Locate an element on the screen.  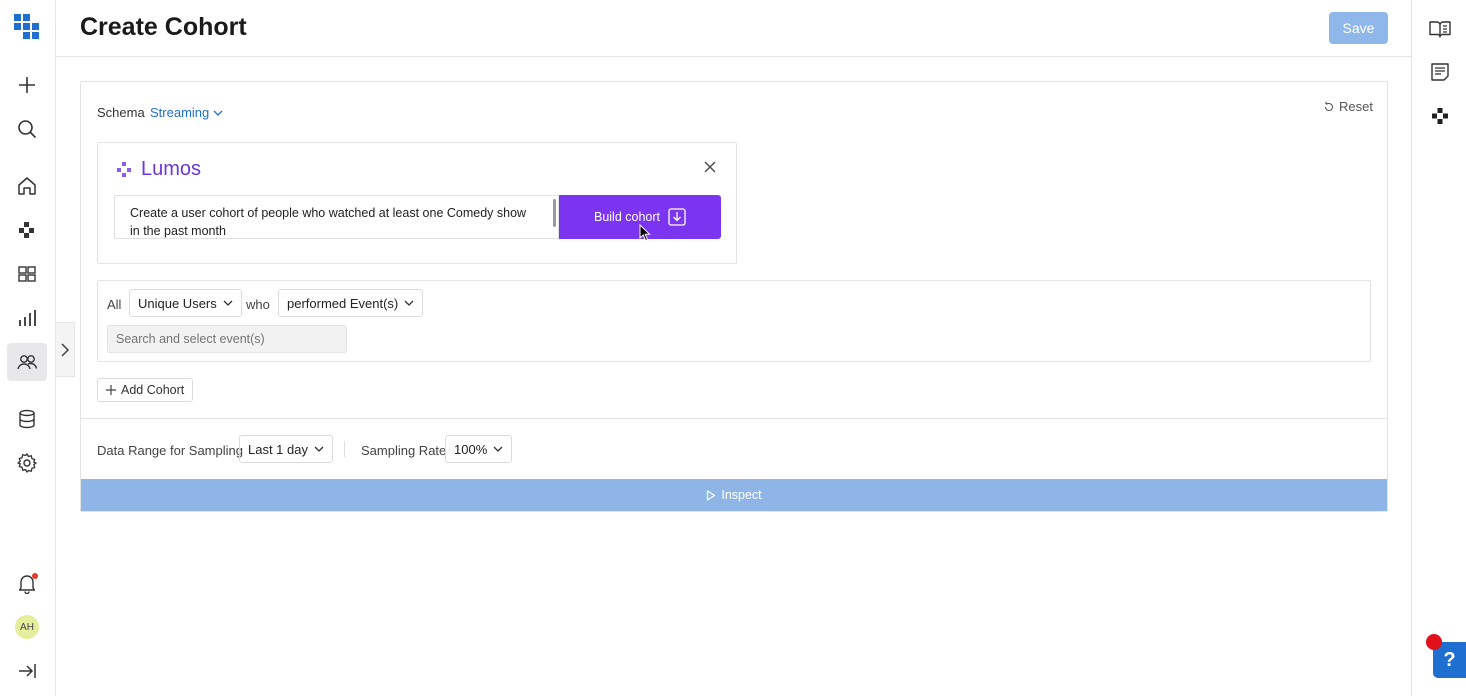
mouse-cursor-icon is located at coordinates (645, 233).